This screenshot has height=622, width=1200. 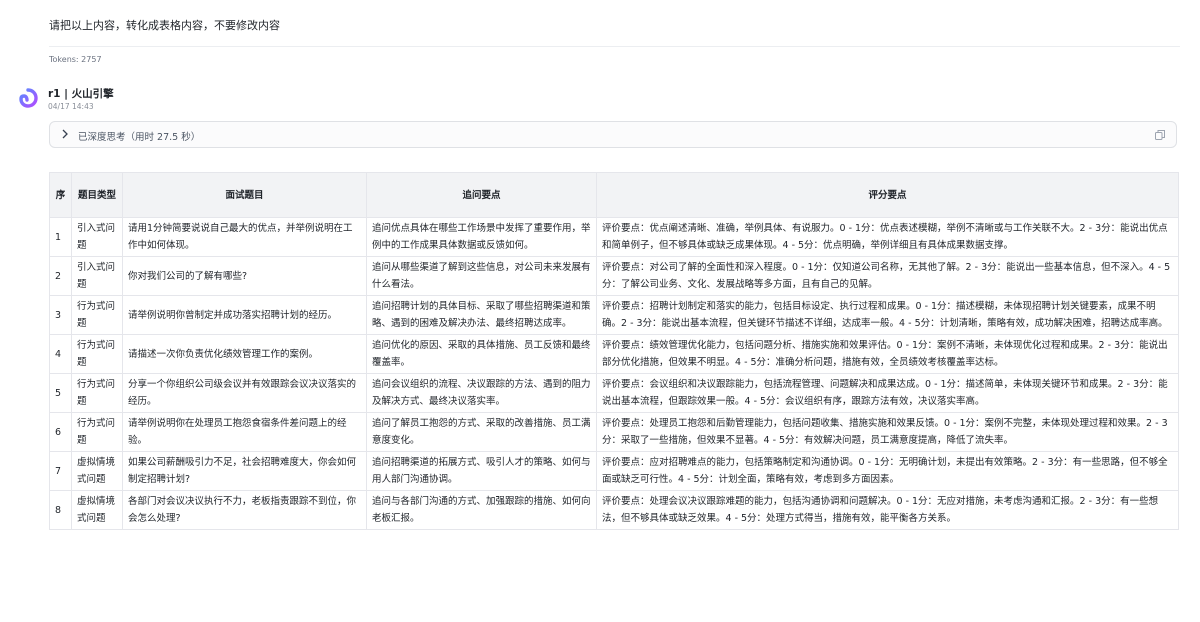 What do you see at coordinates (28, 98) in the screenshot?
I see `bot-avatar-icon` at bounding box center [28, 98].